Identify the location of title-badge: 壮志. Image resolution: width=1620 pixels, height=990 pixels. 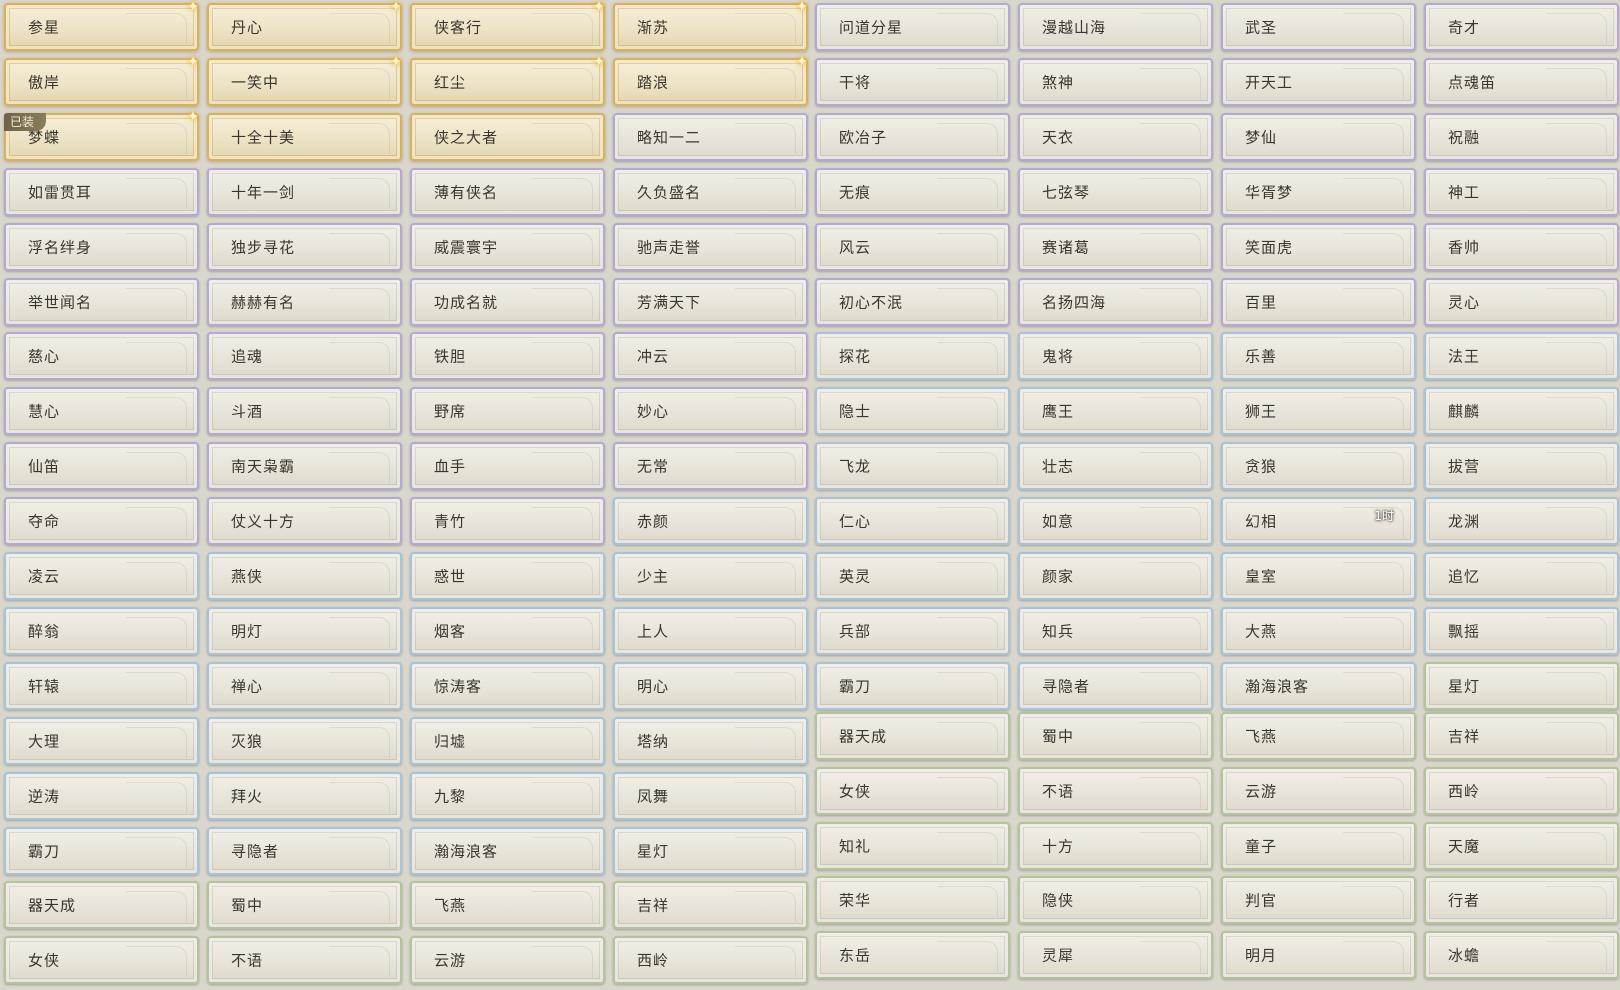
(1115, 466).